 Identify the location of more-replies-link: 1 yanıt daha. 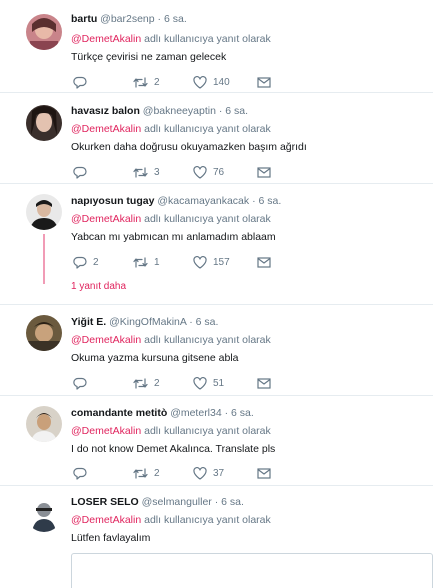
(98, 286).